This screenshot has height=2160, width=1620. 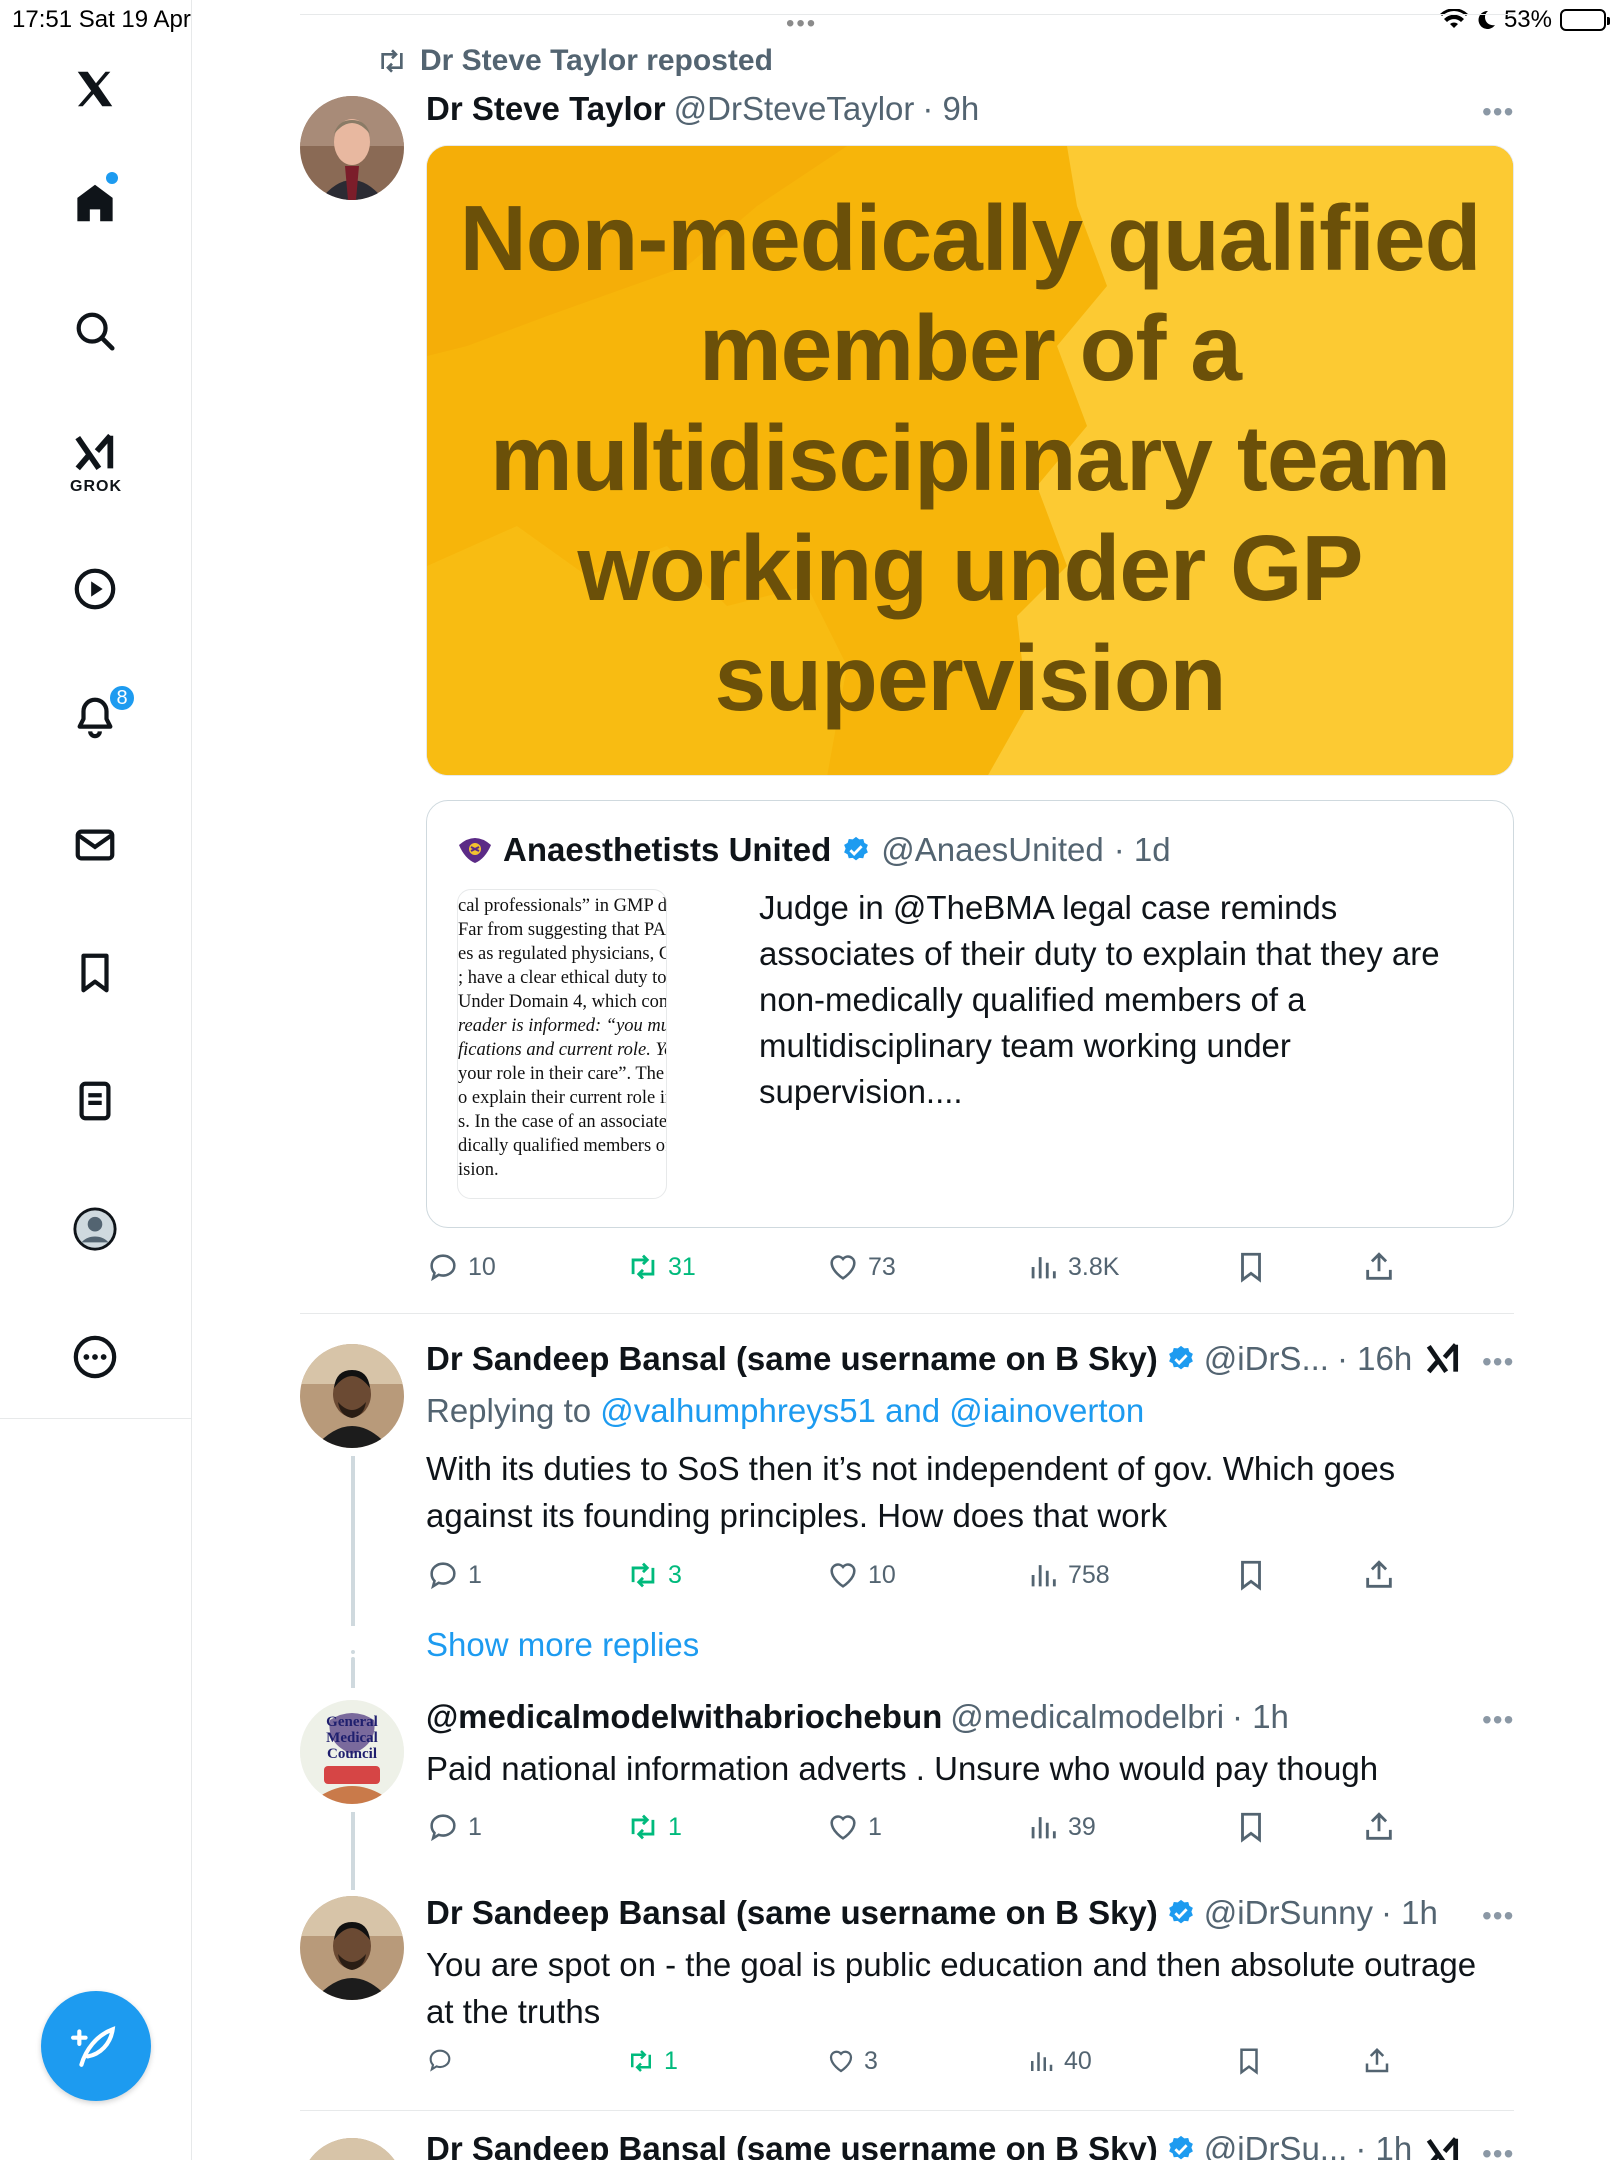 What do you see at coordinates (682, 1266) in the screenshot?
I see `repost-count: 31` at bounding box center [682, 1266].